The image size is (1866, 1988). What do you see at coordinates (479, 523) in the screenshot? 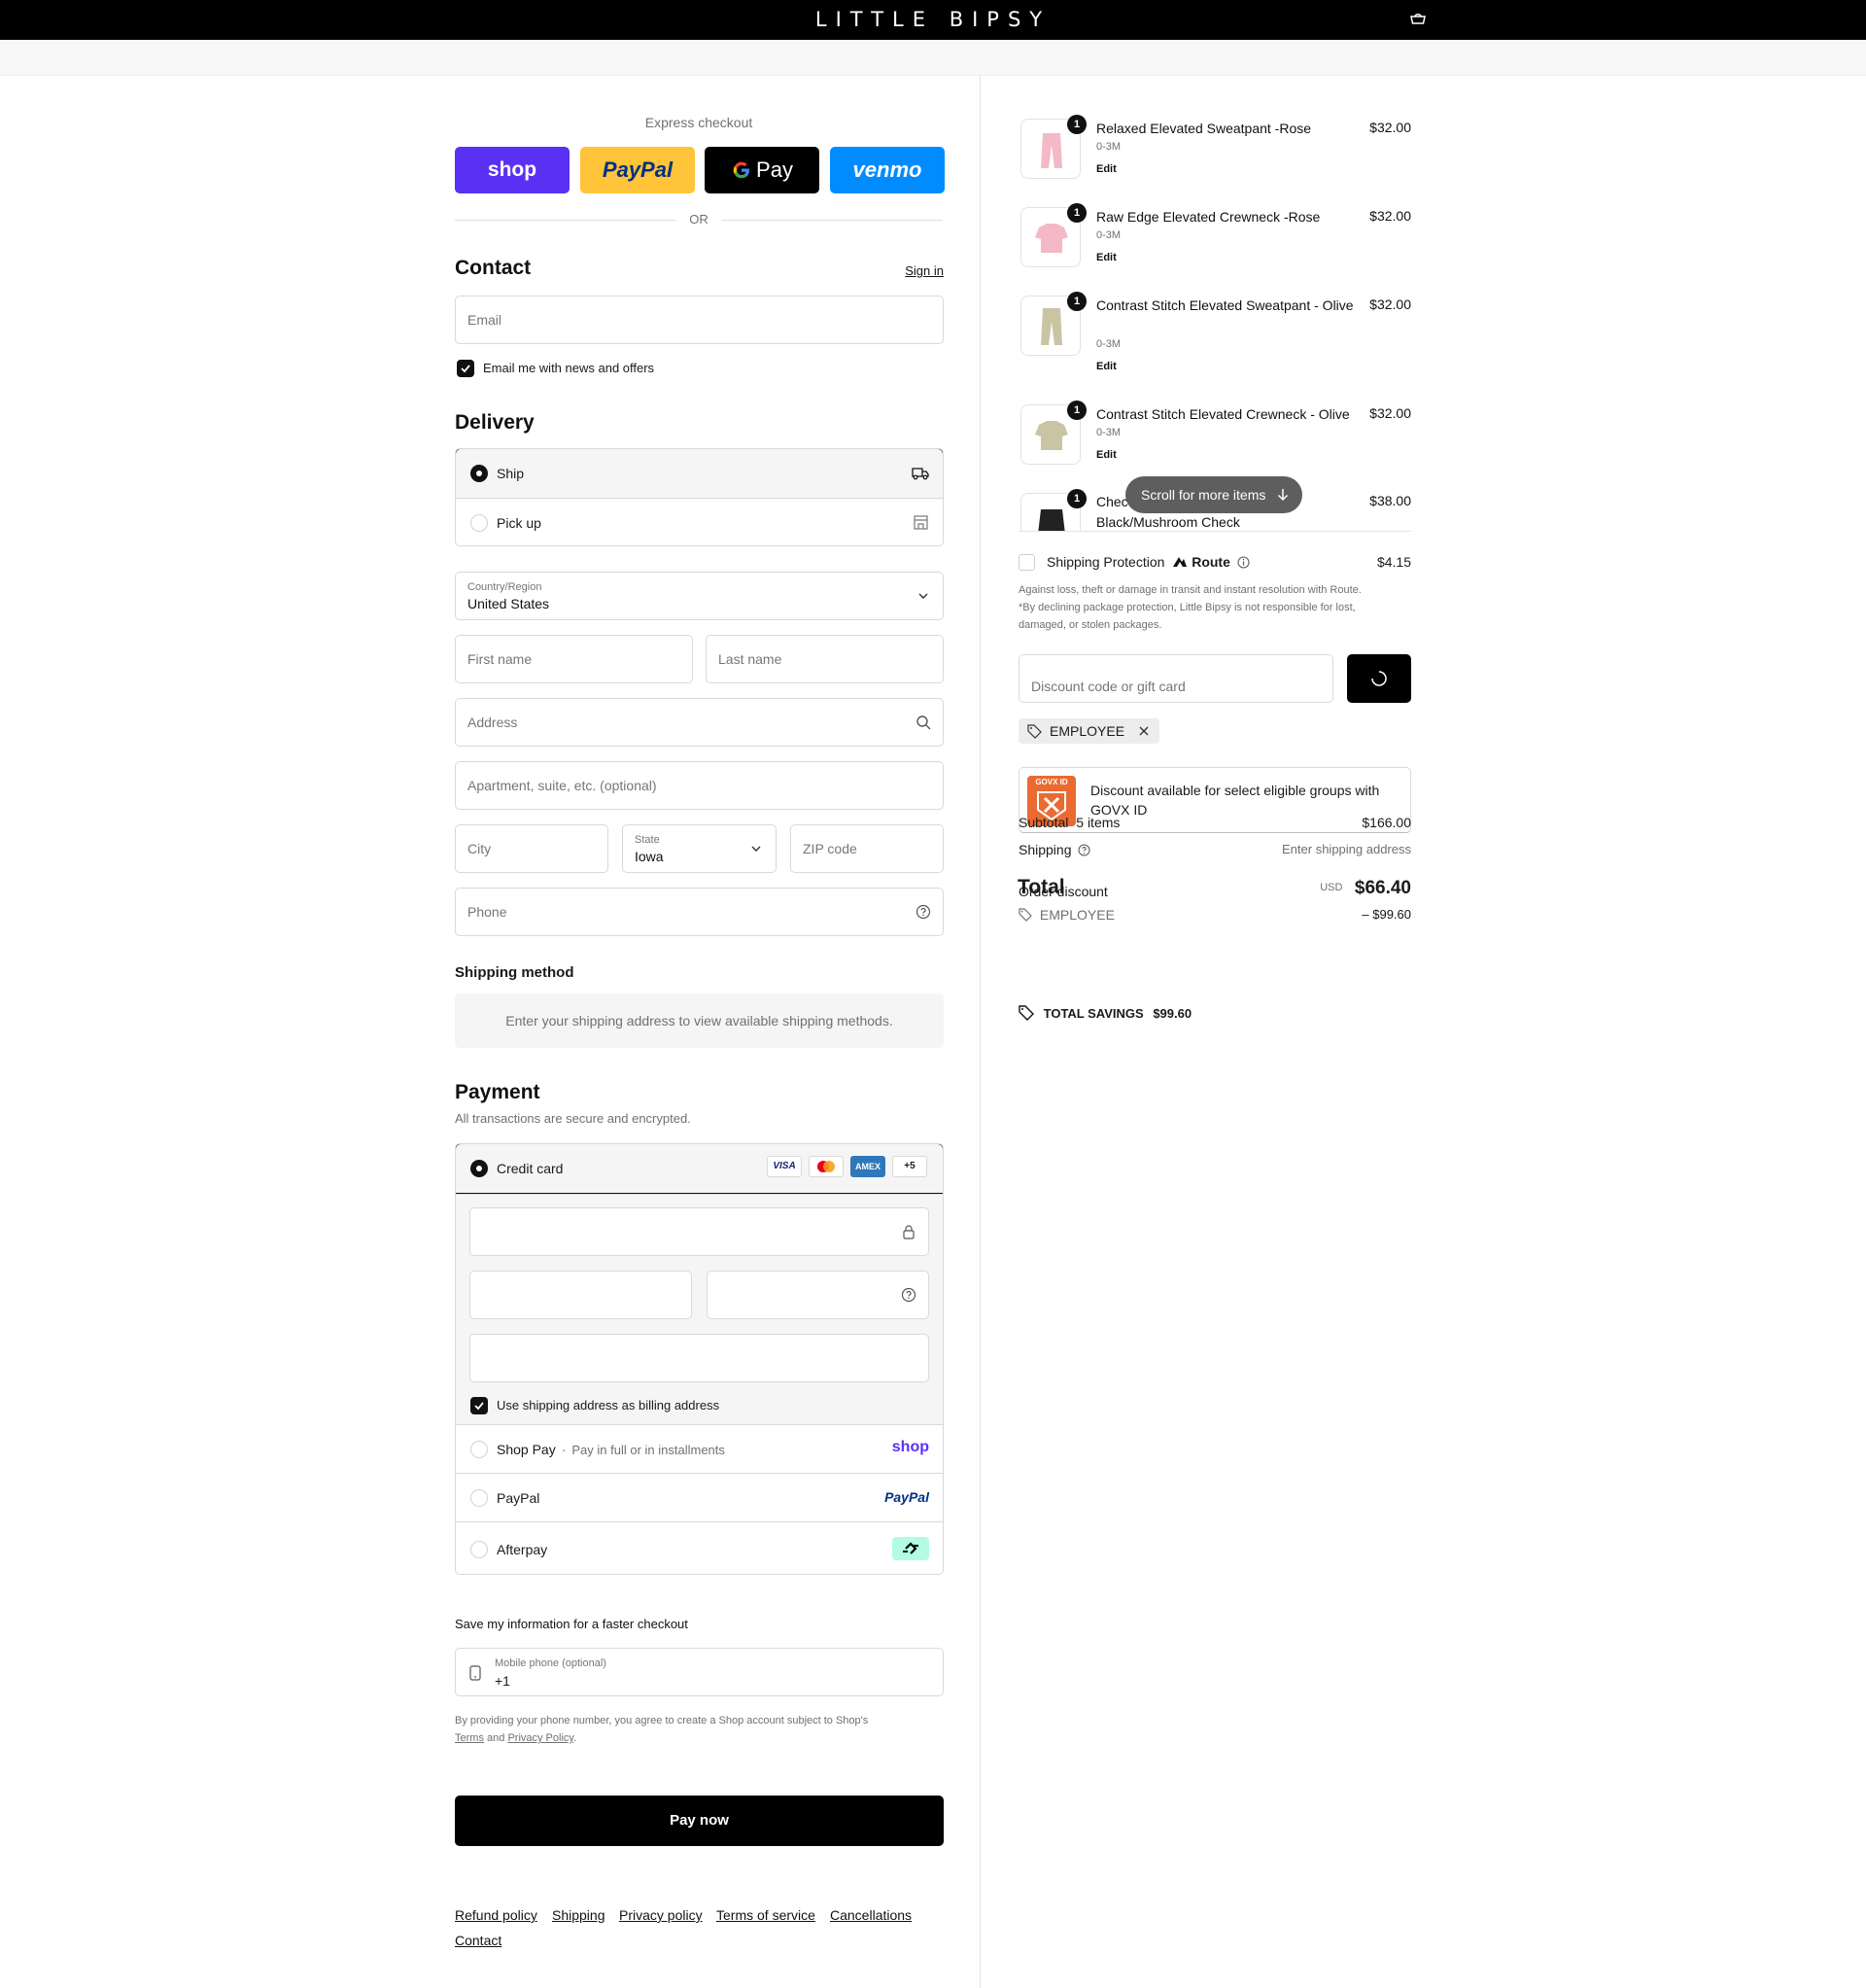
I see `pickup-radio` at bounding box center [479, 523].